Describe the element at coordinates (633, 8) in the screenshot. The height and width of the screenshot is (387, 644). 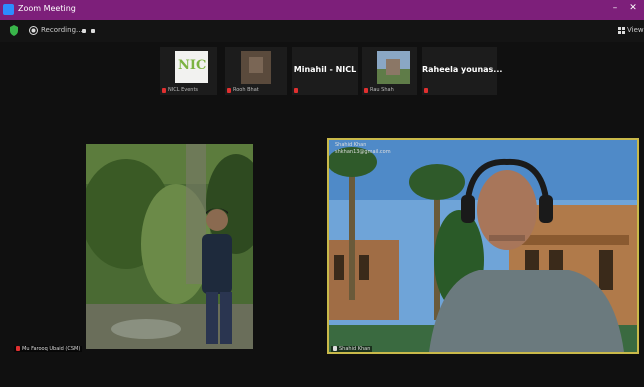
I see `close-icon: ✕` at that location.